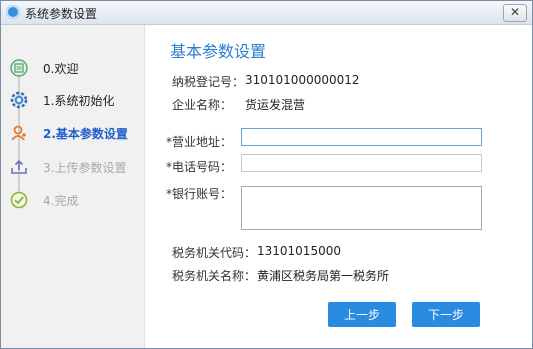 Image resolution: width=533 pixels, height=349 pixels. I want to click on tax-office-name-label: 税务机关名称：, so click(214, 276).